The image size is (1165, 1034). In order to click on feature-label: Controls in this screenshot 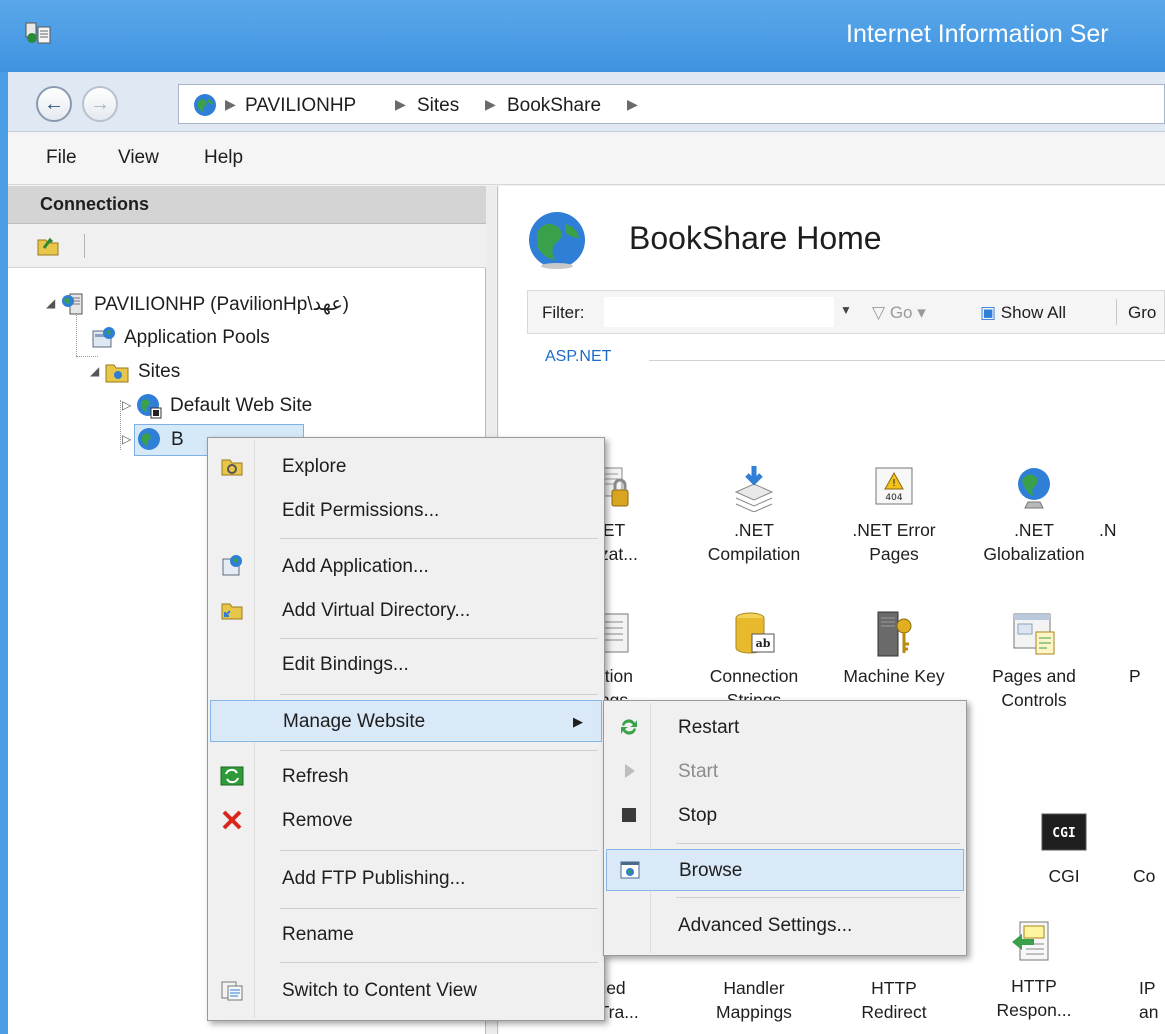, I will do `click(1034, 700)`.